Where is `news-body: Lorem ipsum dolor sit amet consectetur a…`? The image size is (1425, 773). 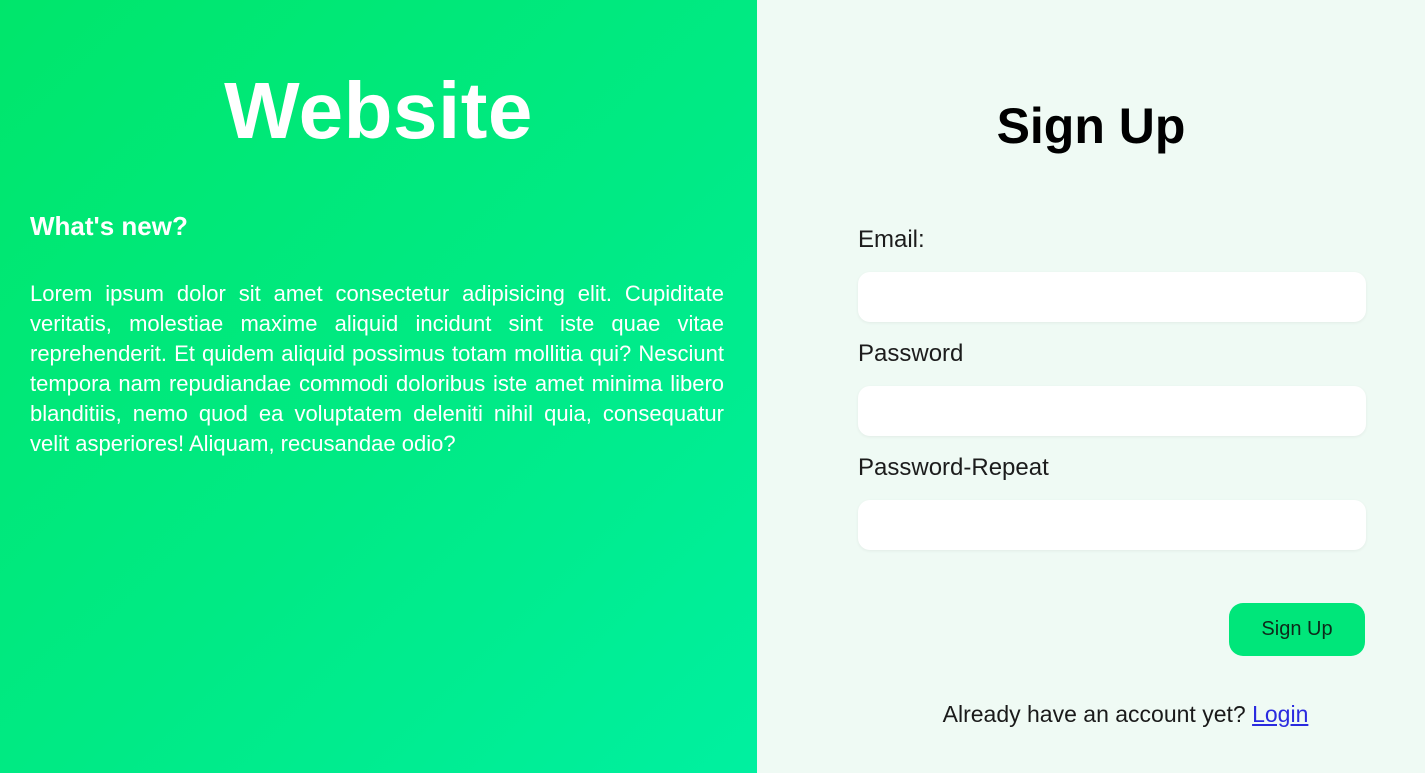
news-body: Lorem ipsum dolor sit amet consectetur a… is located at coordinates (377, 368).